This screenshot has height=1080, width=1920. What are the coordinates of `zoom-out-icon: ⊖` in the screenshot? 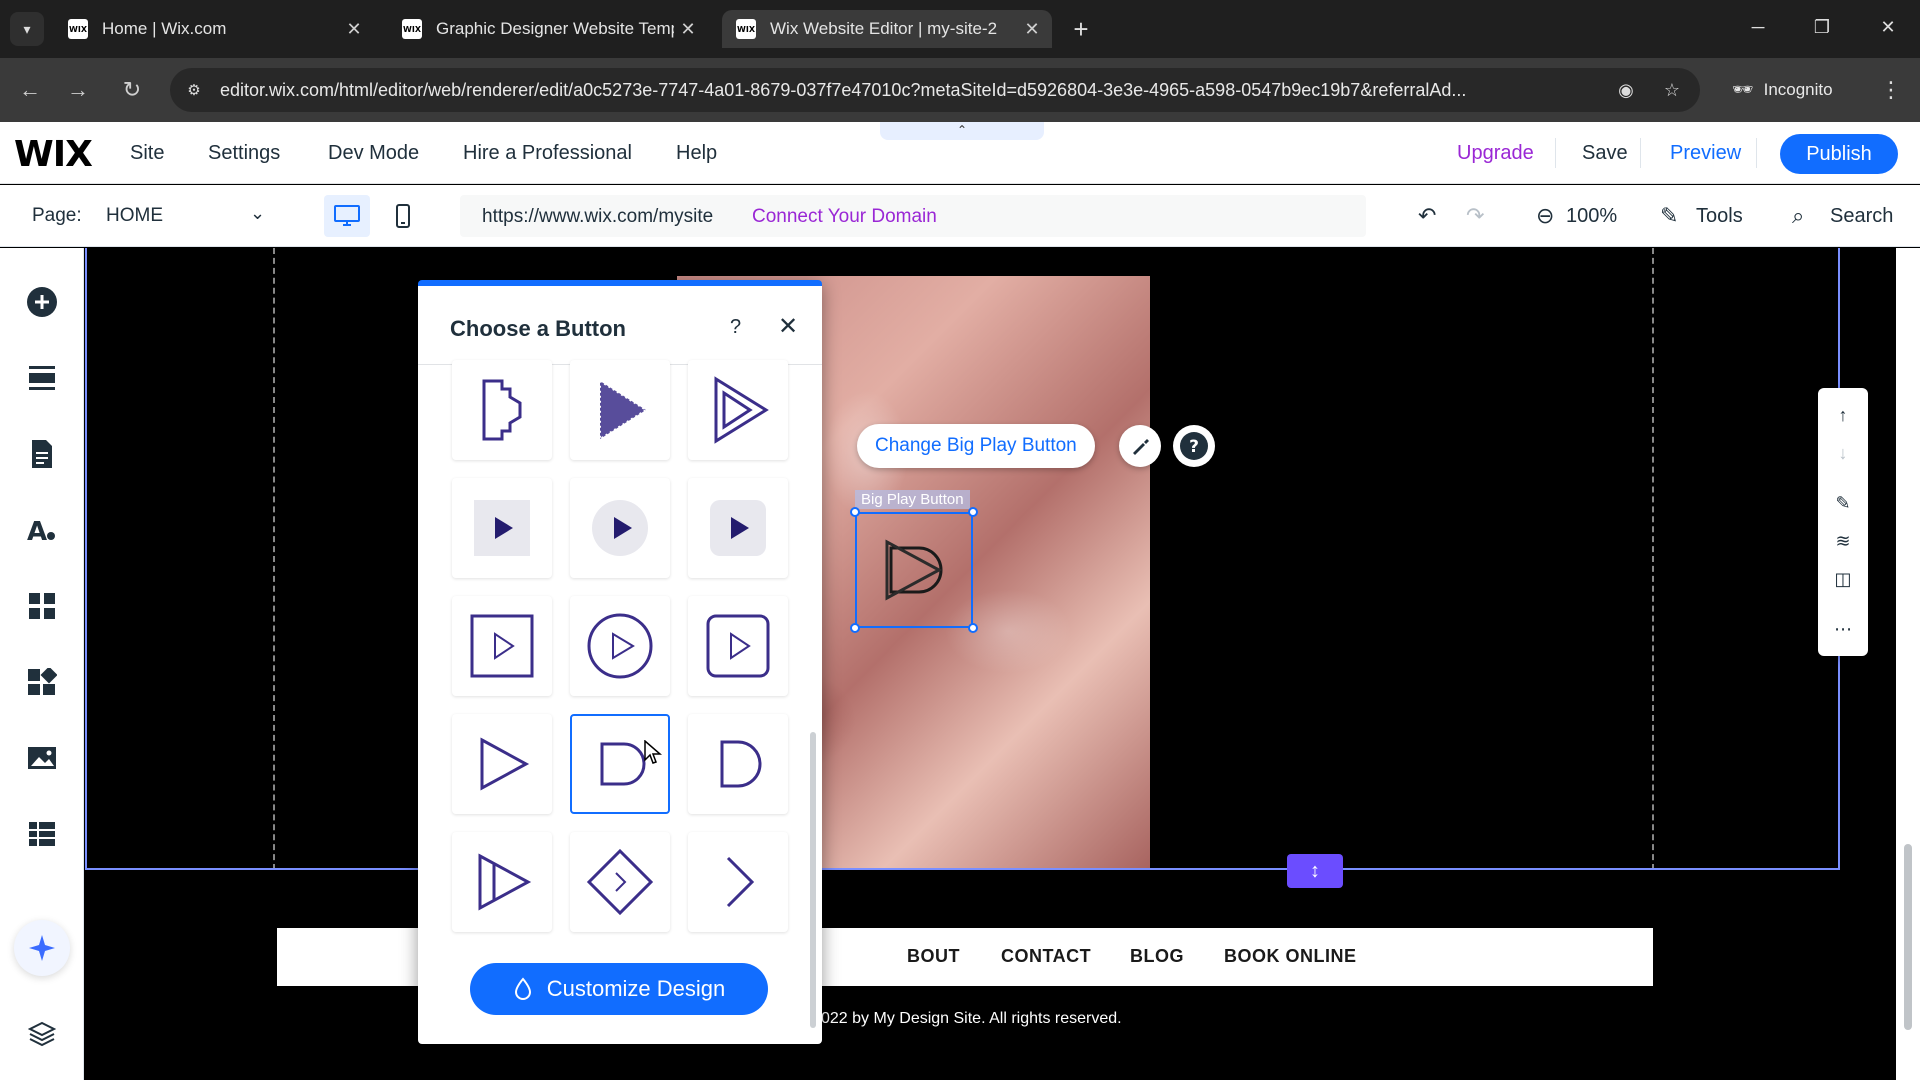 It's located at (1545, 216).